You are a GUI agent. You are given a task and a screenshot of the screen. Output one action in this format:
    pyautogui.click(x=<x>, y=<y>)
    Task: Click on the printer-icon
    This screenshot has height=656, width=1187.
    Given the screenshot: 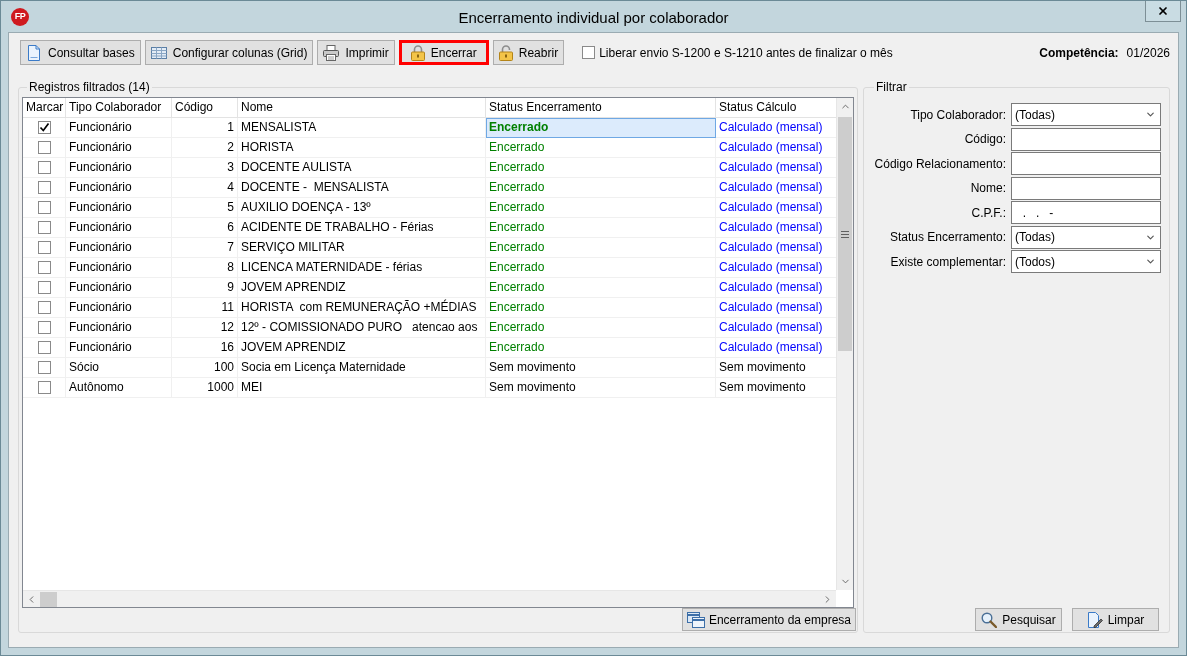 What is the action you would take?
    pyautogui.click(x=331, y=52)
    